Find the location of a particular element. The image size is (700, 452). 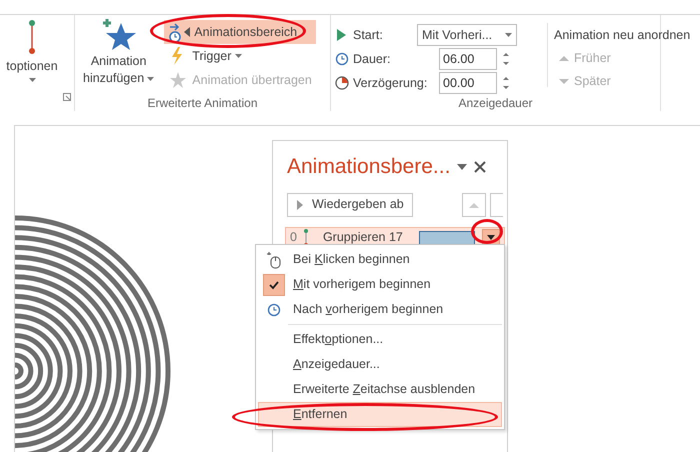

star-plus-icon is located at coordinates (118, 34).